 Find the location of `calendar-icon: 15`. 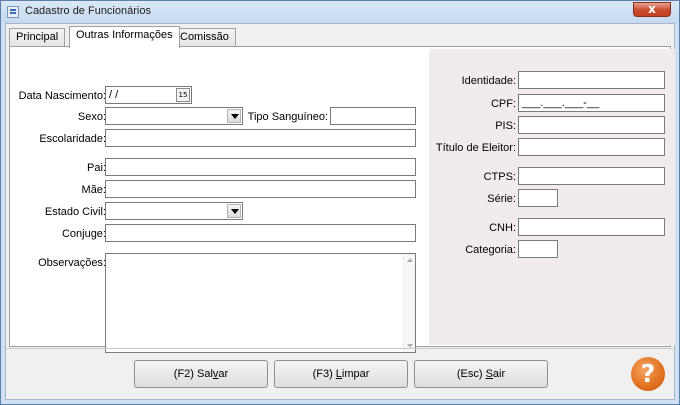

calendar-icon: 15 is located at coordinates (183, 95).